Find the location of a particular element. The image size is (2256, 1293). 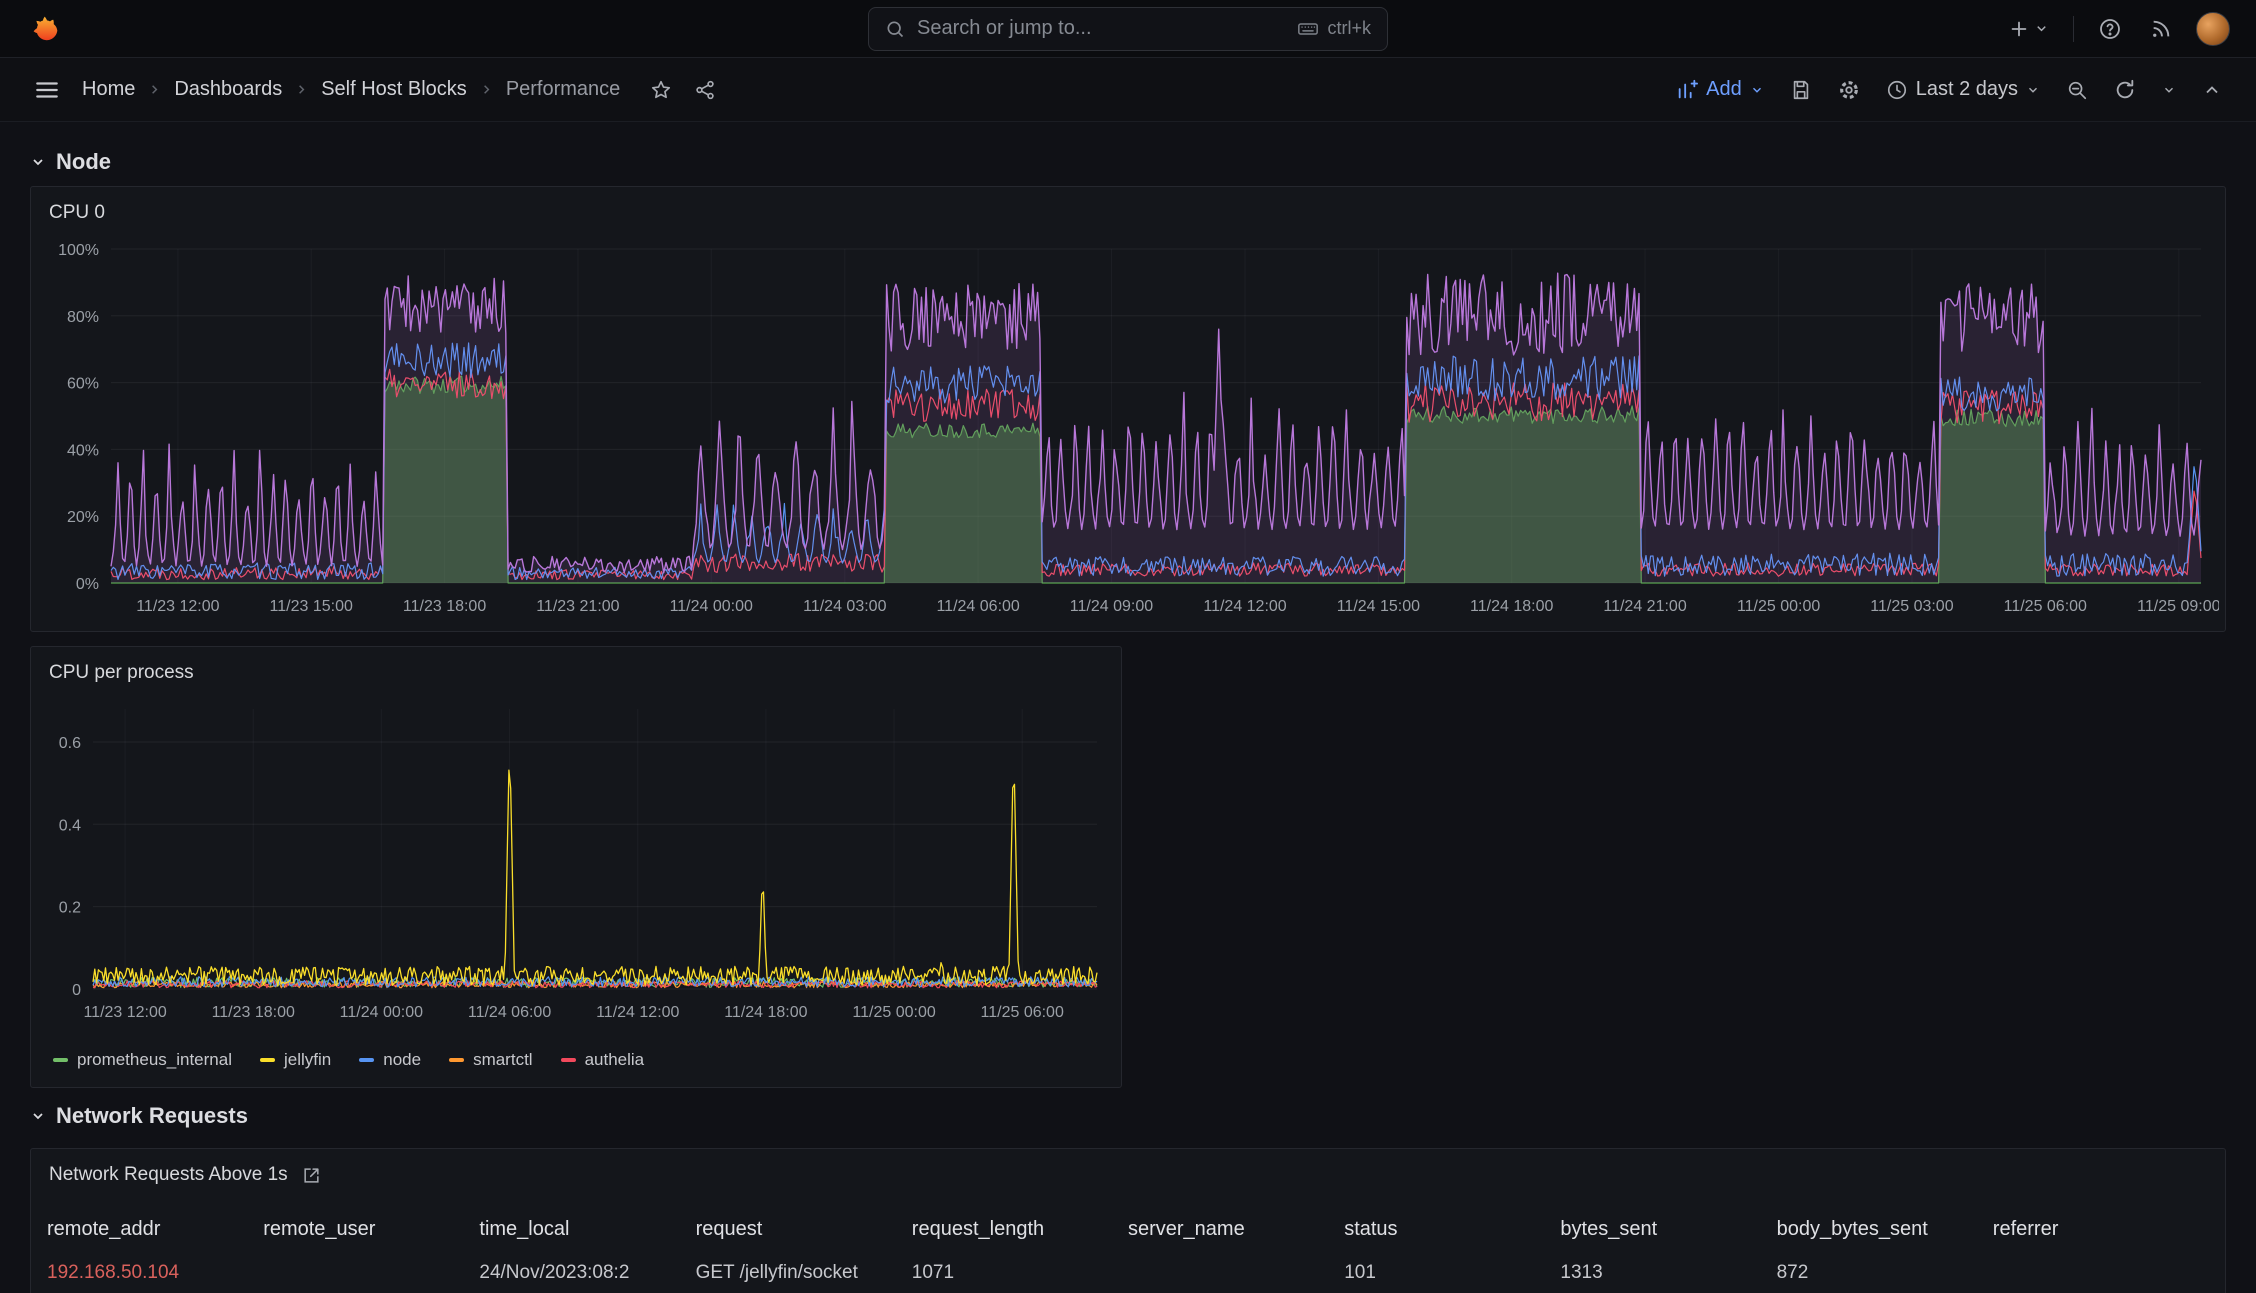

collapse-toolbar-button is located at coordinates (2212, 90).